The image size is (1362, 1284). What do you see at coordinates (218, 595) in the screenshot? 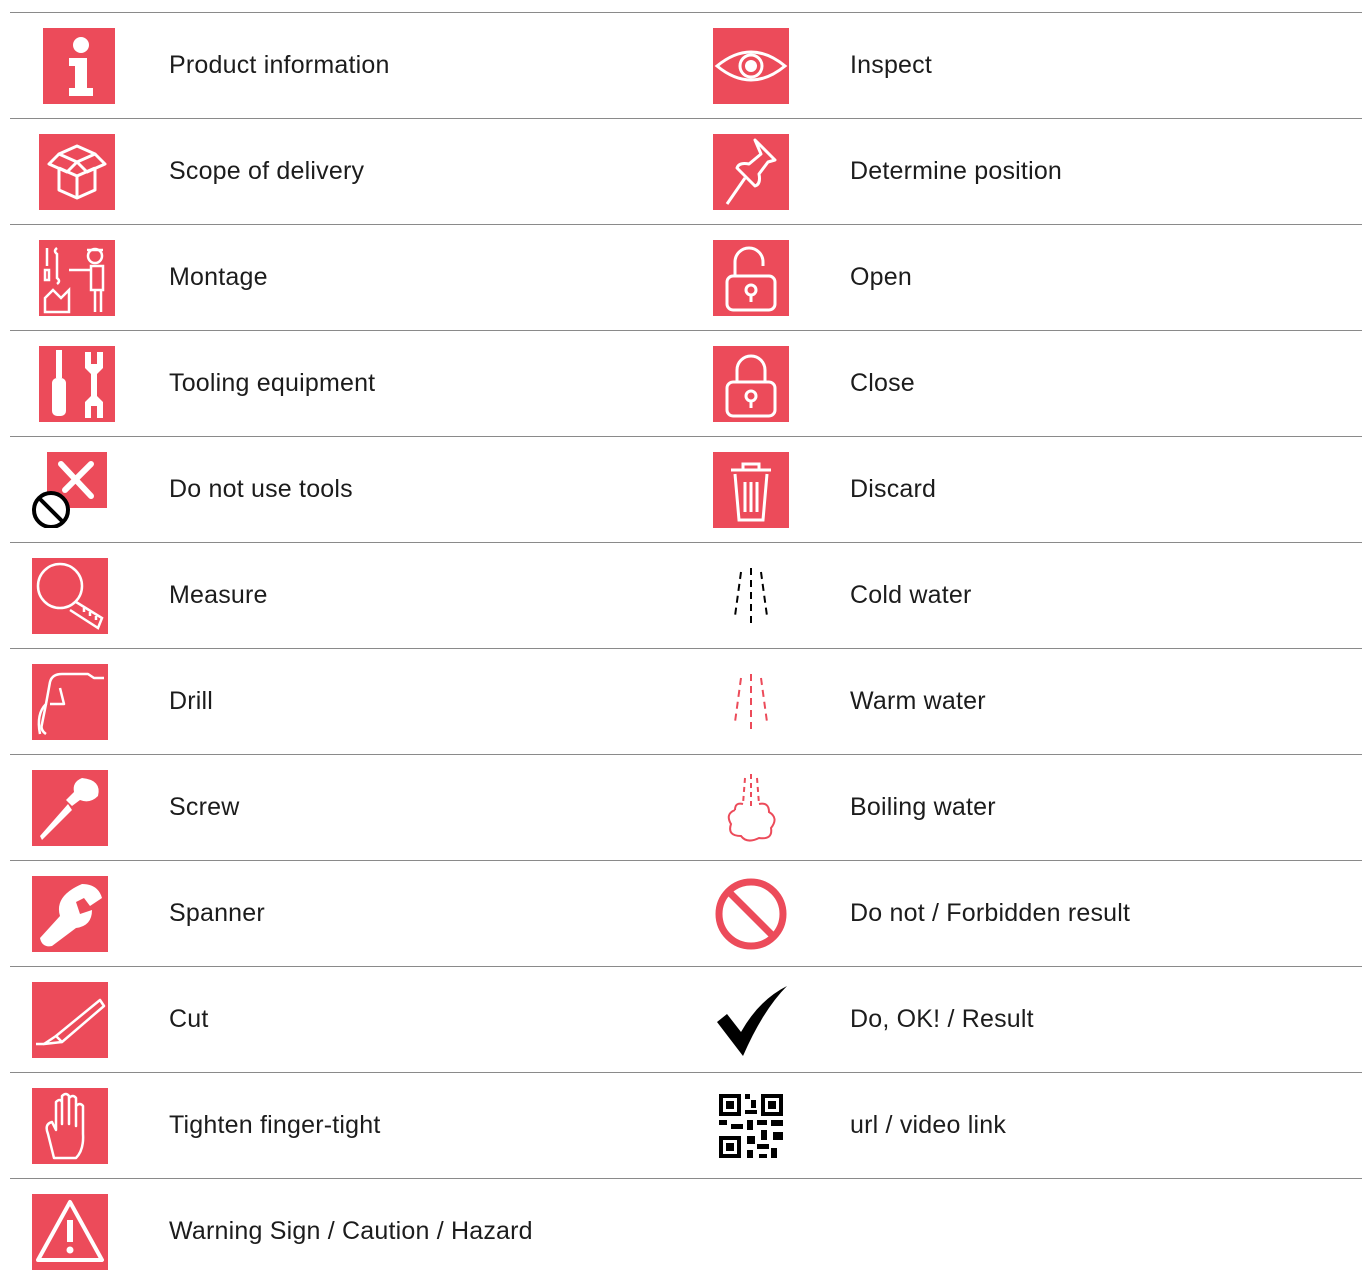
I see `legend-label: Measure` at bounding box center [218, 595].